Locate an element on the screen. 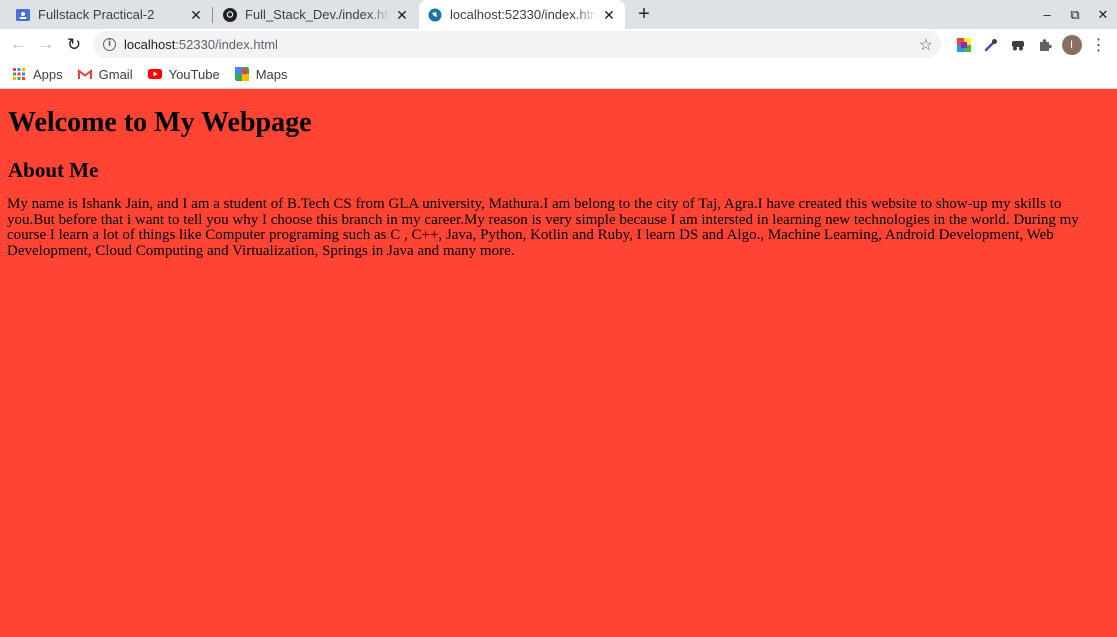 The image size is (1117, 637). extensions-area: I ⋮ is located at coordinates (1031, 44).